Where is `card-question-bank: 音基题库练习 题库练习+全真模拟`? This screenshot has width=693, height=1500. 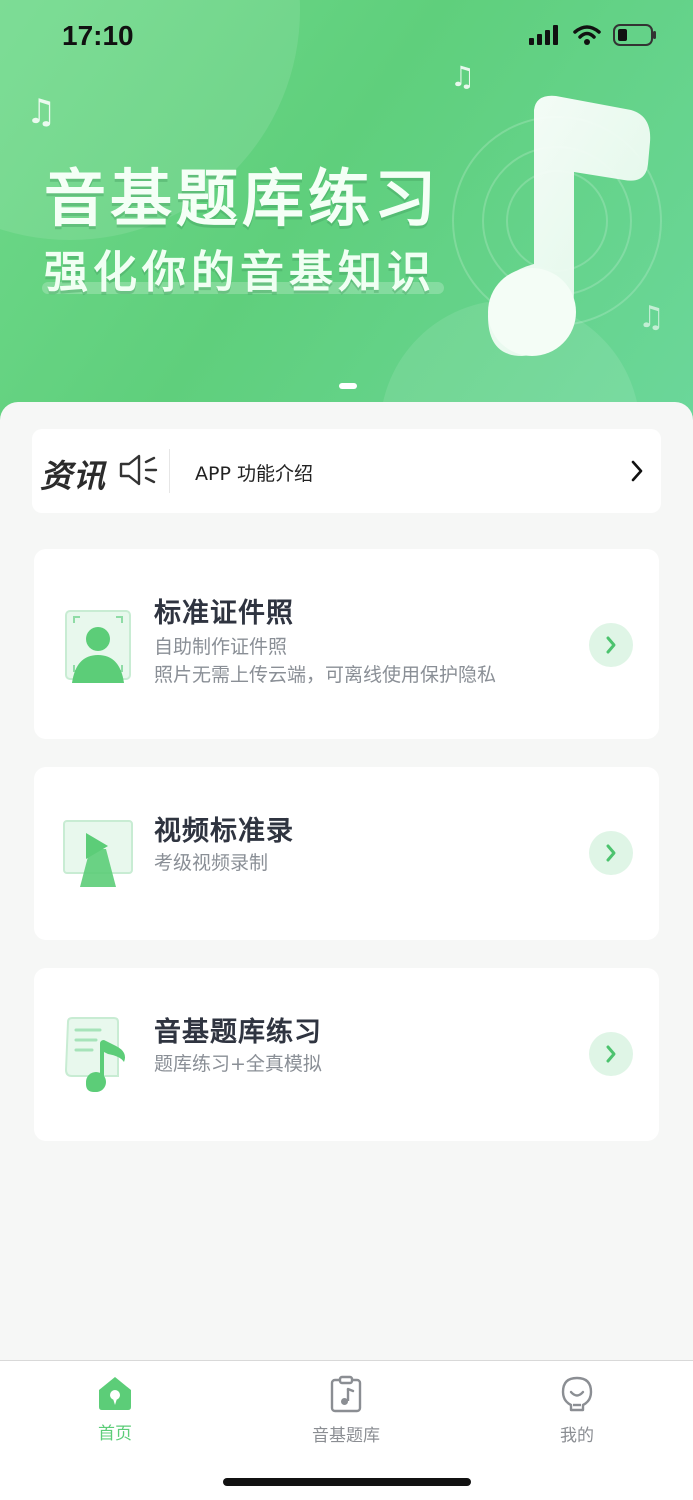
card-question-bank: 音基题库练习 题库练习+全真模拟 is located at coordinates (346, 1054).